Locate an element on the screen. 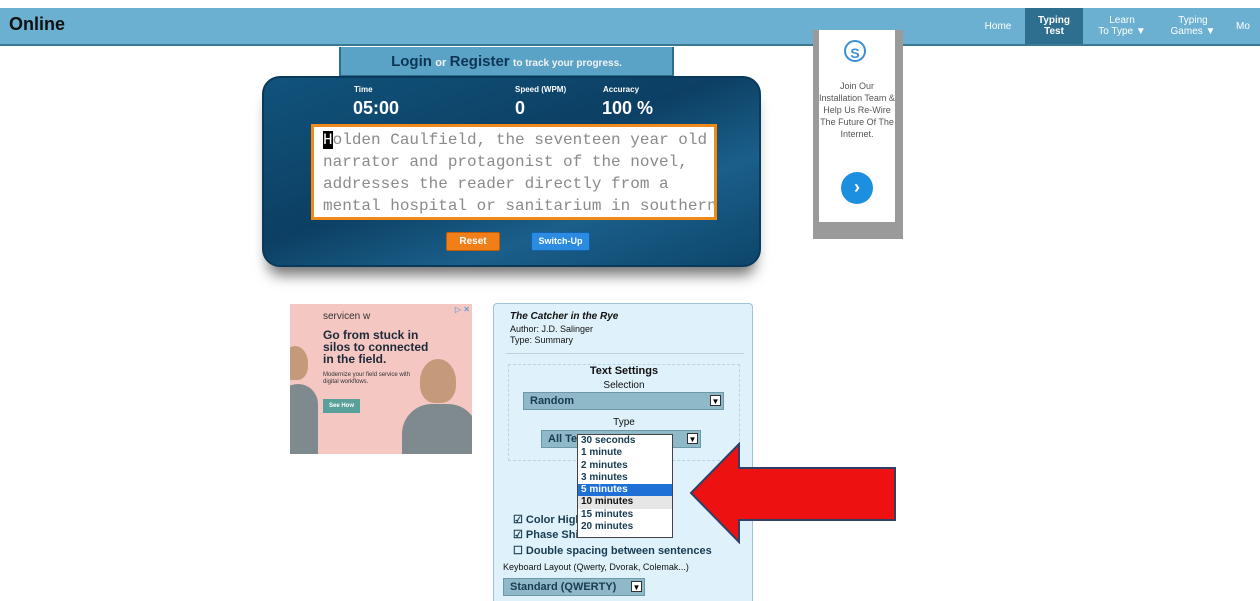 This screenshot has width=1260, height=601. ad-logo-icon: S is located at coordinates (855, 51).